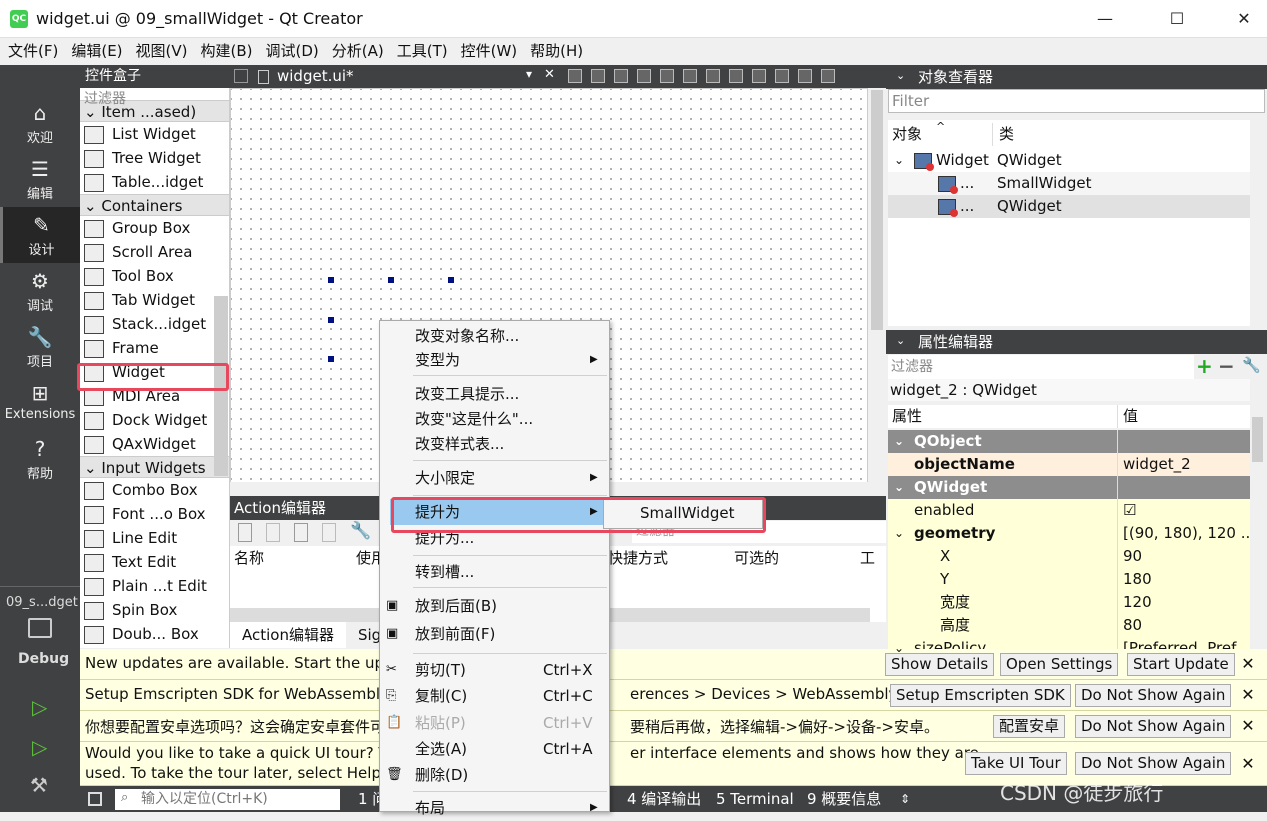 This screenshot has width=1267, height=821. What do you see at coordinates (1177, 19) in the screenshot?
I see `maximize-button: ☐` at bounding box center [1177, 19].